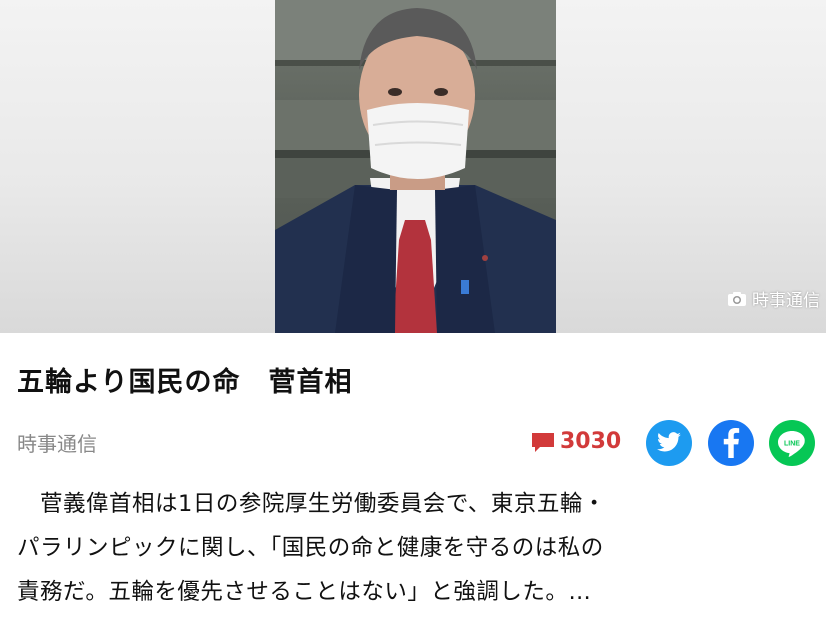 The image size is (826, 635). Describe the element at coordinates (591, 441) in the screenshot. I see `comment-count: 3030` at that location.